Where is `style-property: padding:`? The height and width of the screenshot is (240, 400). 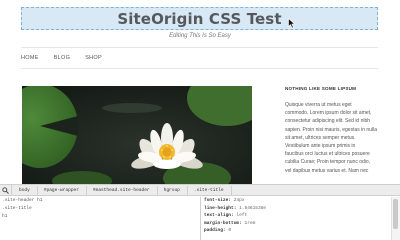
style-property: padding: is located at coordinates (215, 230).